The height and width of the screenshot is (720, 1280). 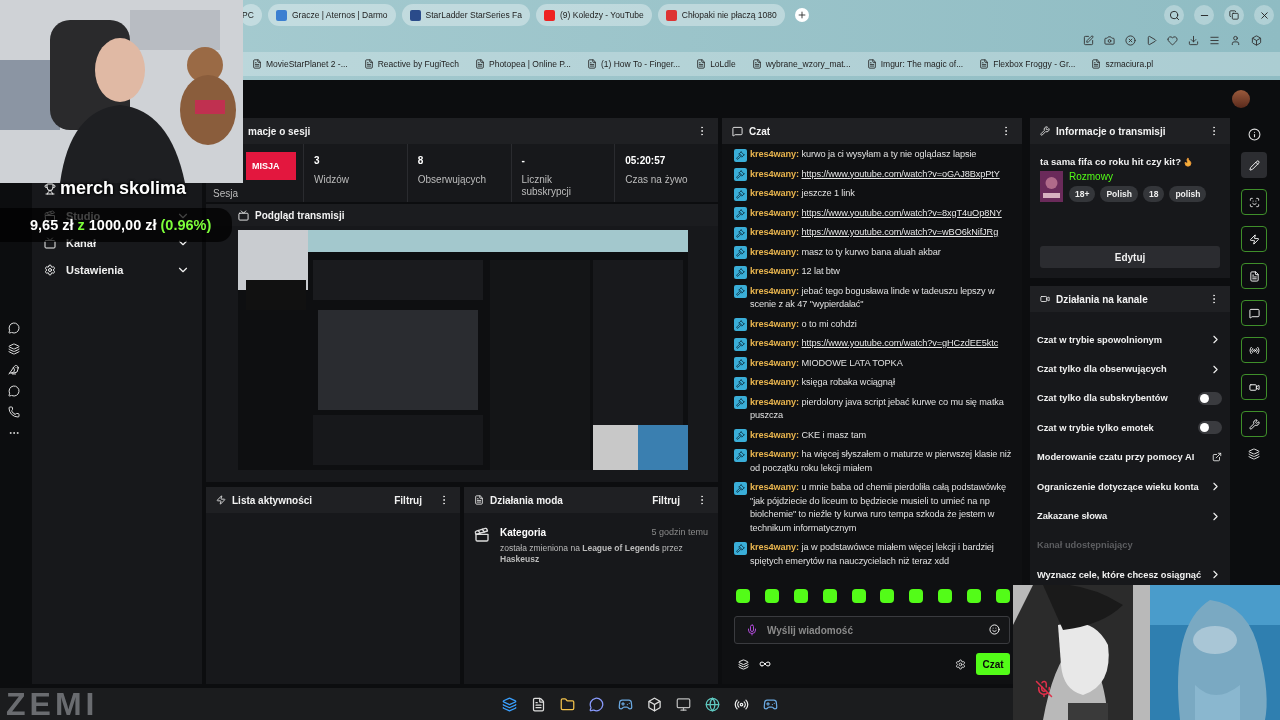 I want to click on bookmark: szmaciura.pl, so click(x=1129, y=64).